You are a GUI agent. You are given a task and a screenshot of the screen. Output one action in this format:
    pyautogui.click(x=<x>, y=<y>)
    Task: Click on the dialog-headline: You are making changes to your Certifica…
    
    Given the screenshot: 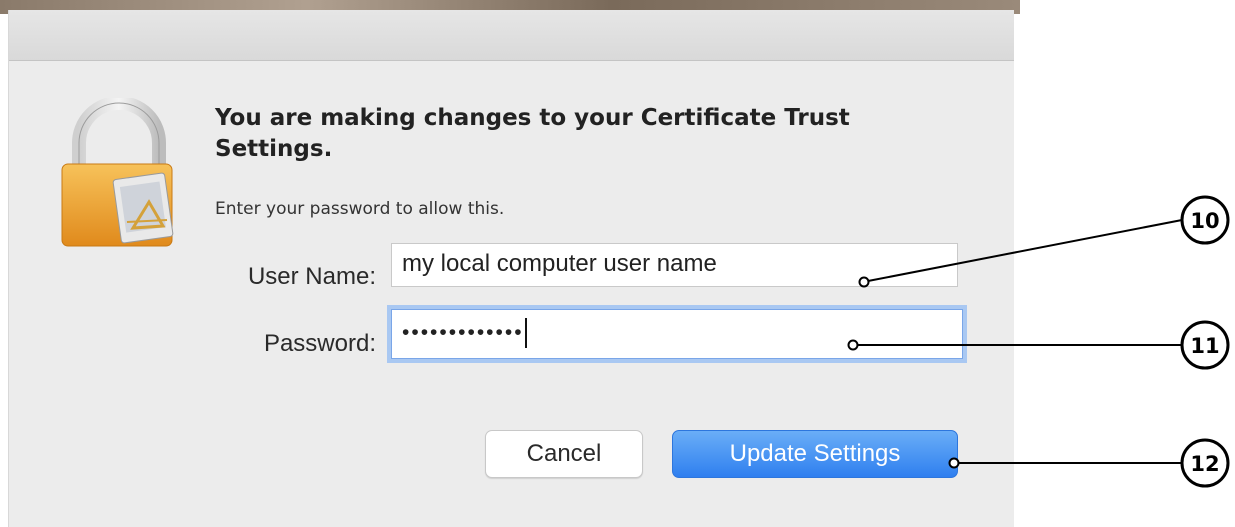 What is the action you would take?
    pyautogui.click(x=532, y=133)
    